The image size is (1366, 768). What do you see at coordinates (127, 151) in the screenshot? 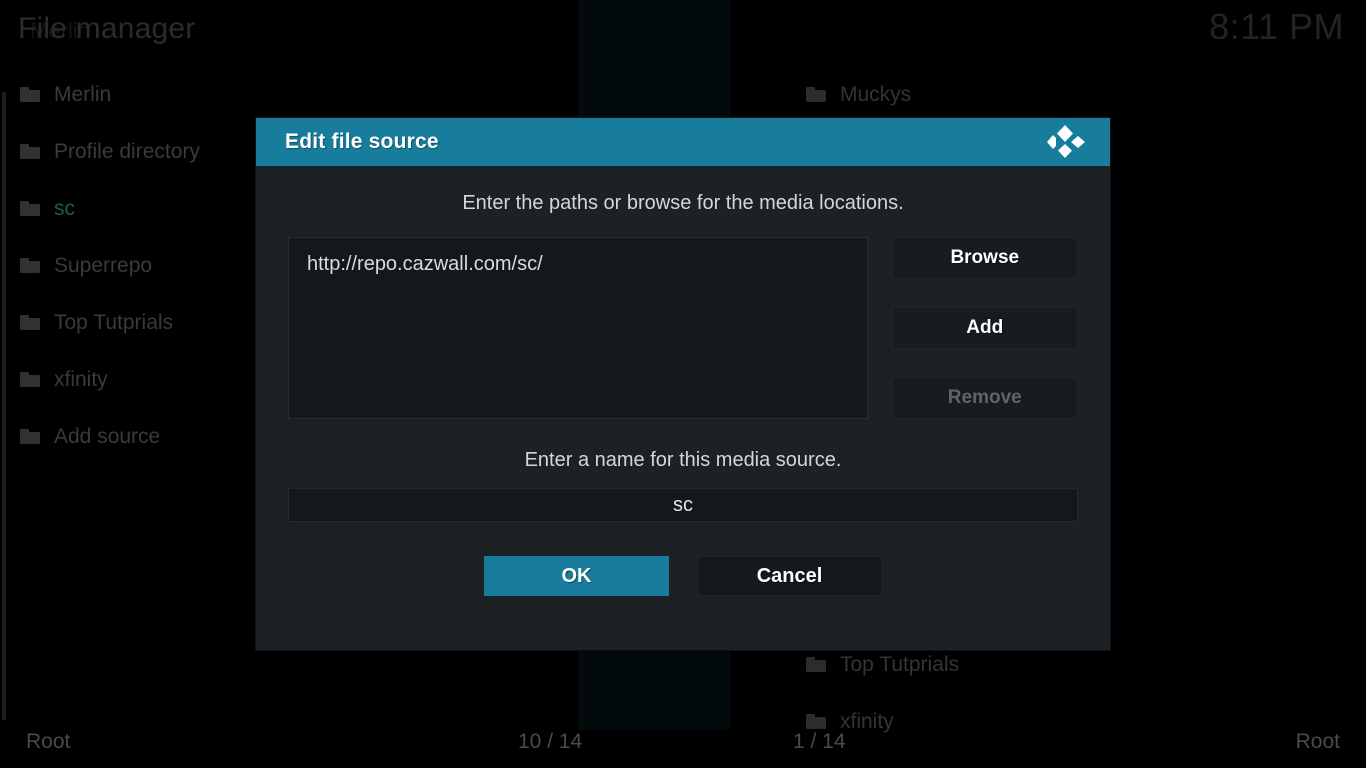
I see `list-item-label: Profile directory` at bounding box center [127, 151].